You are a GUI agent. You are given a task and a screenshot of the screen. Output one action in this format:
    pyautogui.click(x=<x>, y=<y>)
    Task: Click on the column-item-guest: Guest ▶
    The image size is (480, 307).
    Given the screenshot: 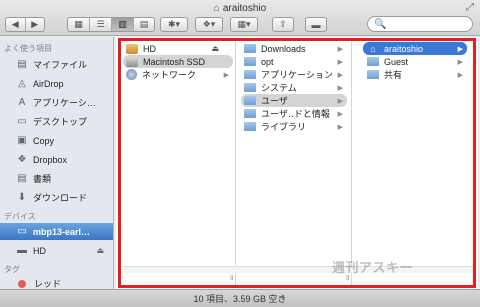 What is the action you would take?
    pyautogui.click(x=415, y=61)
    